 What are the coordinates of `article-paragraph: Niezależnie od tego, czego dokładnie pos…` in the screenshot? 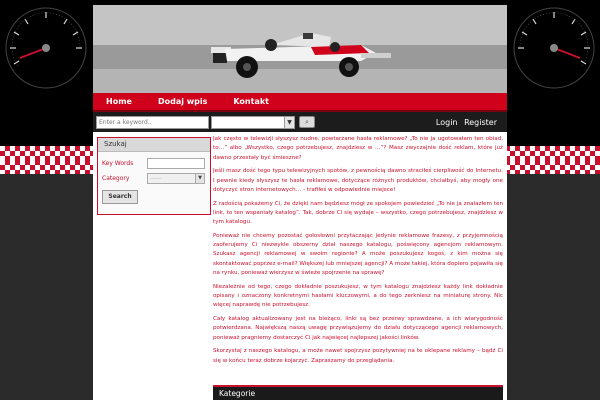 It's located at (358, 296).